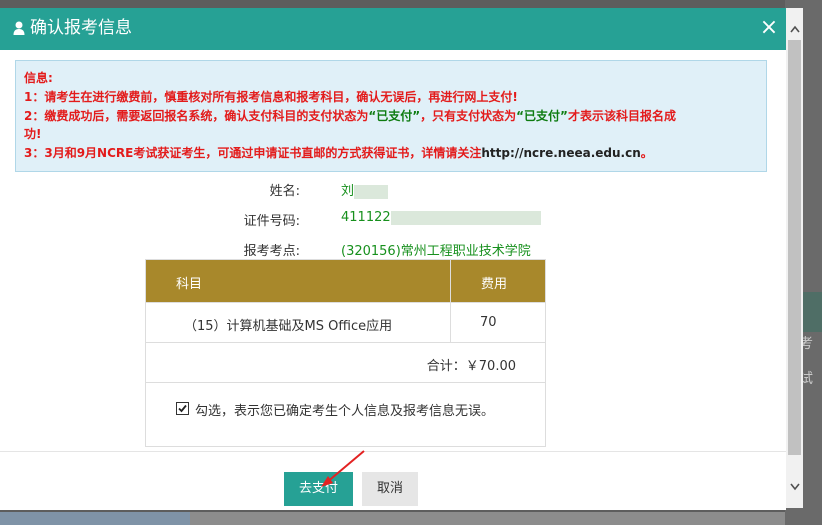  I want to click on name-text: 刘, so click(348, 191).